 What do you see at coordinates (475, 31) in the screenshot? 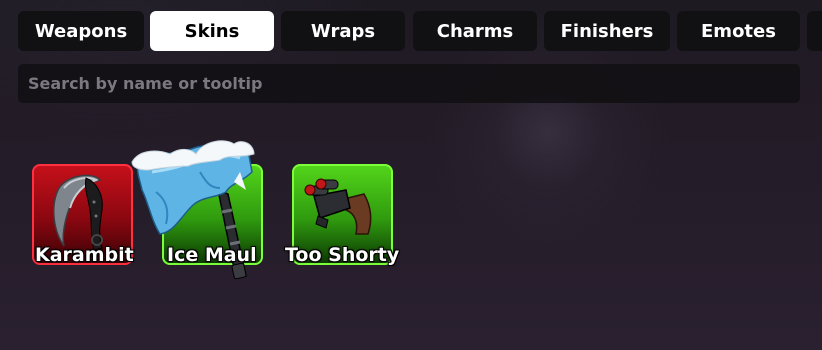
I see `tab-charms: Charms` at bounding box center [475, 31].